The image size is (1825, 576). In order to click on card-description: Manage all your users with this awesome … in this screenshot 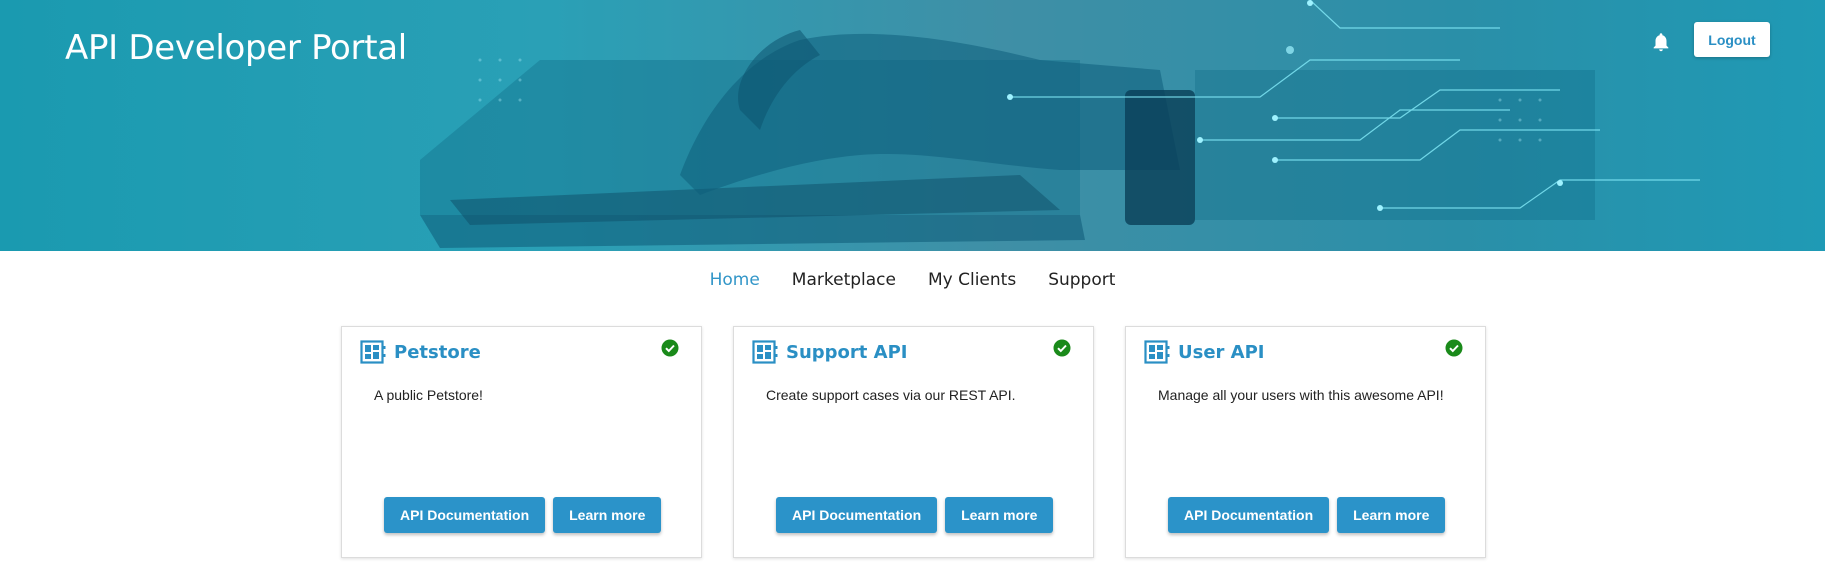, I will do `click(1301, 395)`.